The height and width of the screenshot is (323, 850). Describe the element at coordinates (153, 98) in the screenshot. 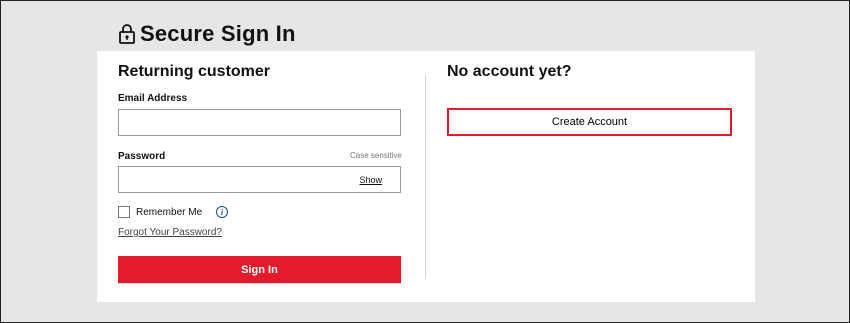

I see `email-label: Email Address` at that location.